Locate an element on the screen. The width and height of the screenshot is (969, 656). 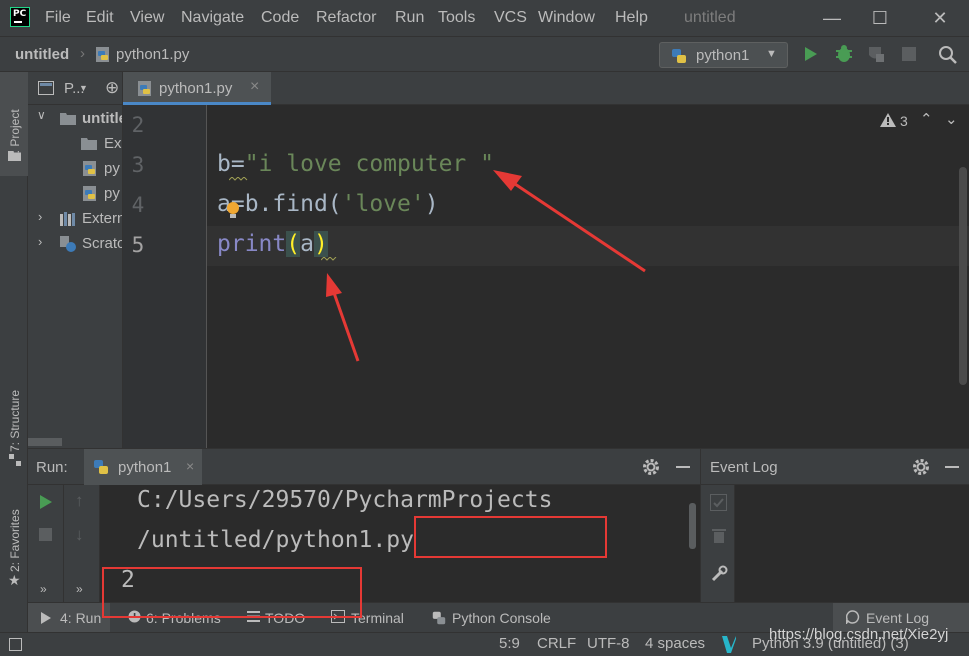
menu-vcs: VCS is located at coordinates (510, 18).